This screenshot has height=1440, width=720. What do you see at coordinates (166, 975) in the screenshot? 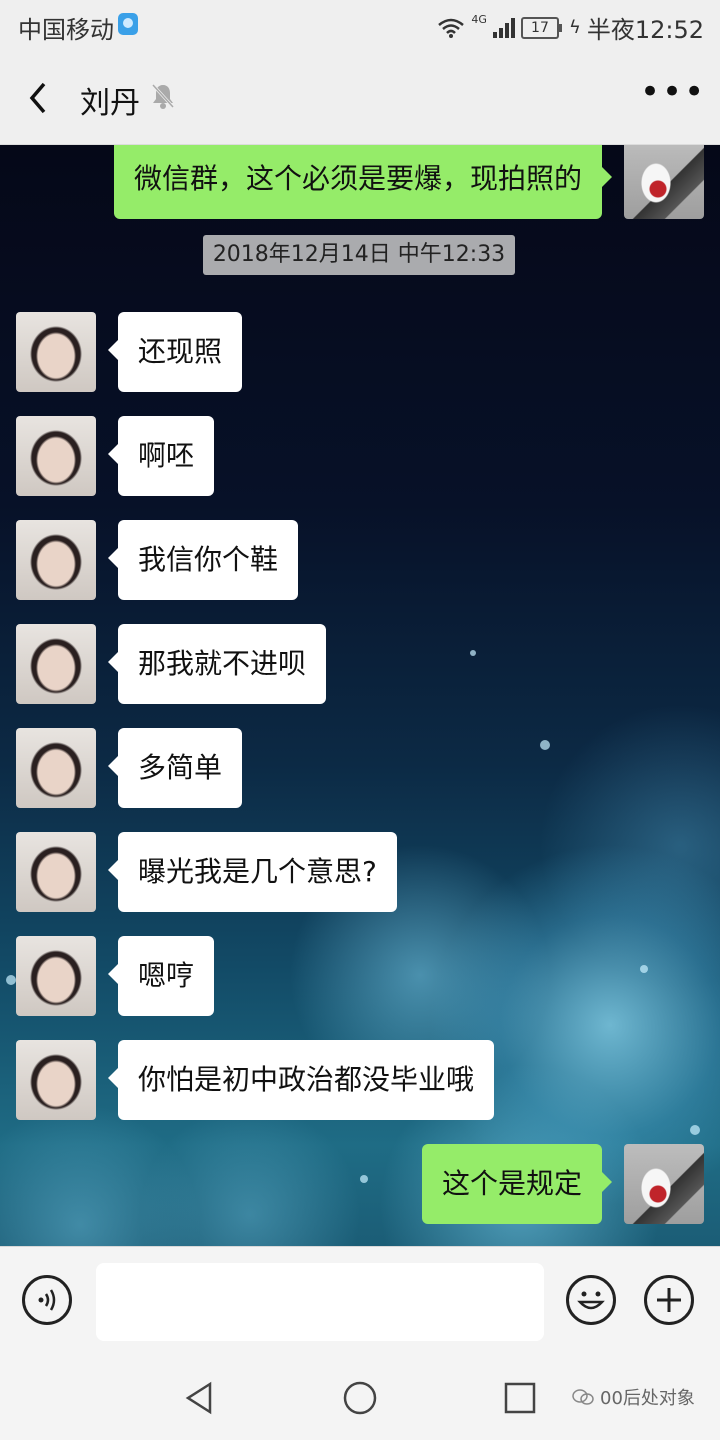
I see `message-text: 嗯哼` at bounding box center [166, 975].